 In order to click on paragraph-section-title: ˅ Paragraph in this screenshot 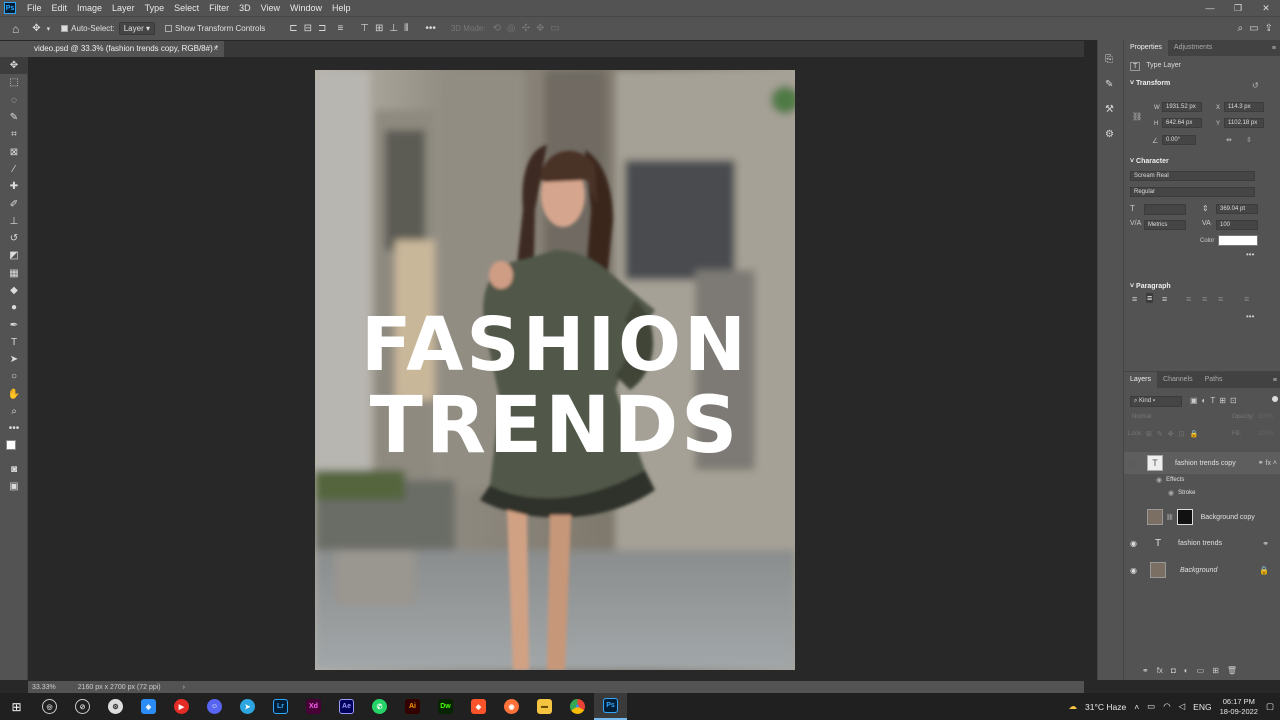, I will do `click(1150, 286)`.